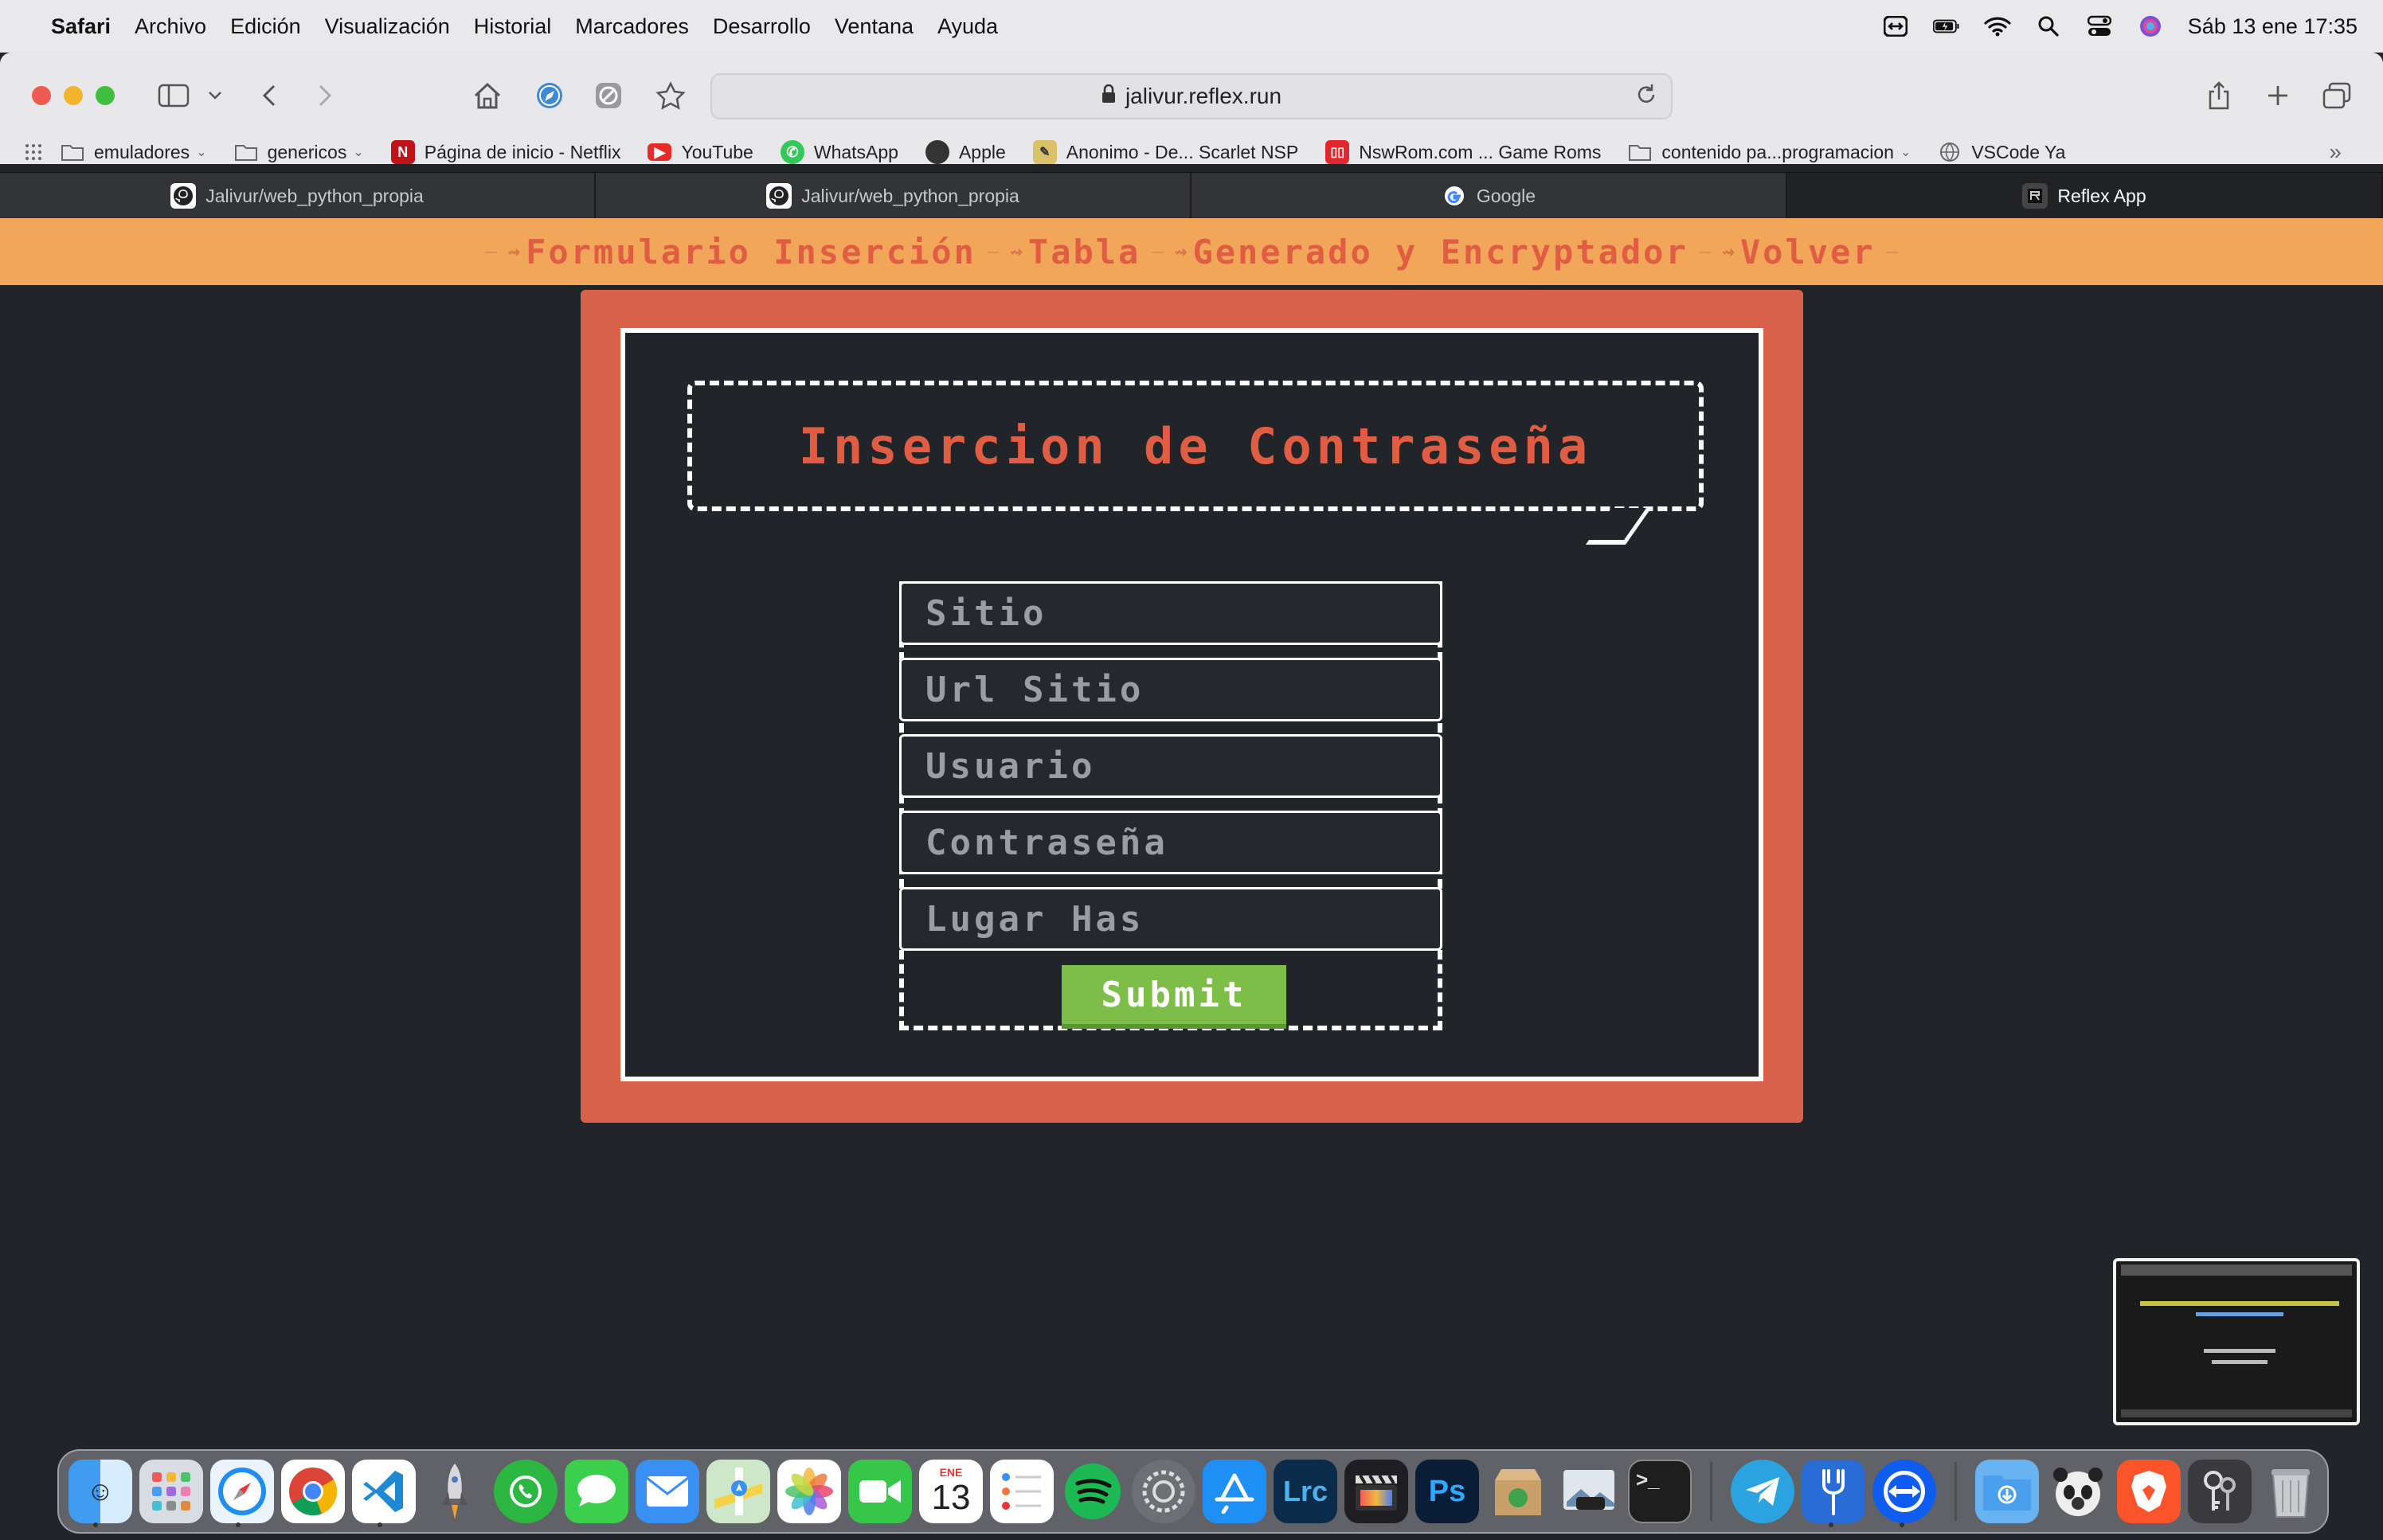  I want to click on finder-icon: ☺, so click(100, 1491).